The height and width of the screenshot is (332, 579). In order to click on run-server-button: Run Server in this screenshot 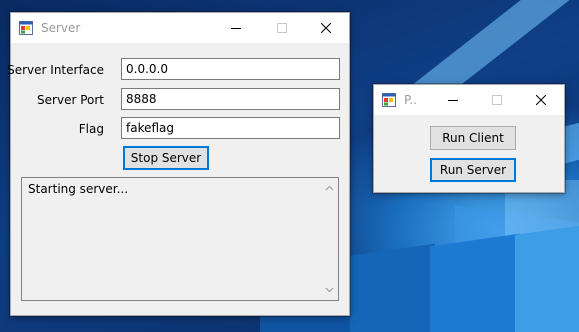, I will do `click(473, 170)`.